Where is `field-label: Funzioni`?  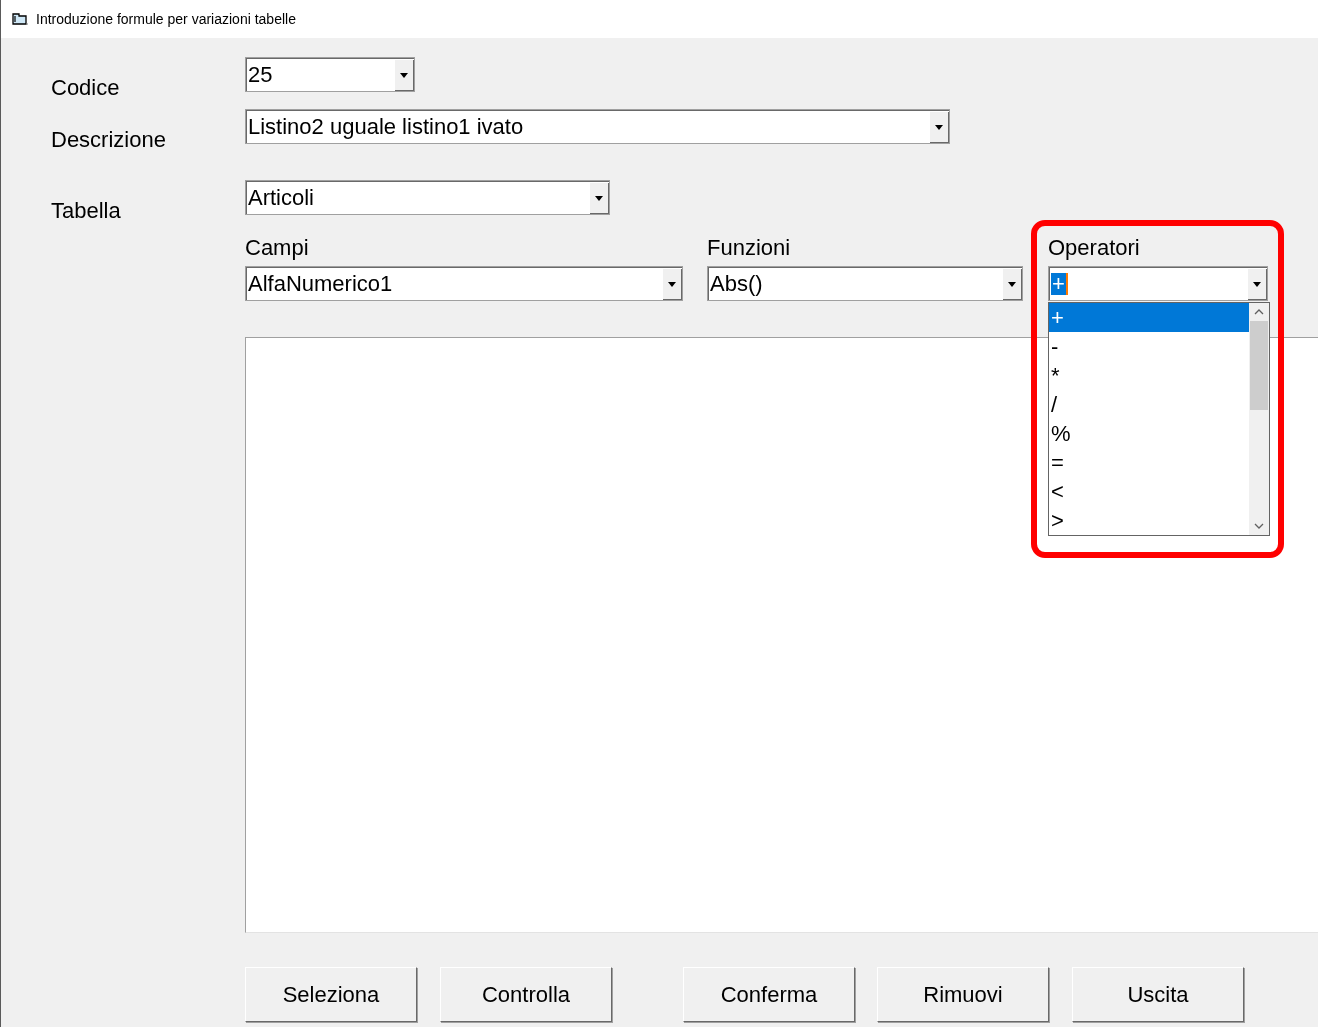
field-label: Funzioni is located at coordinates (749, 248).